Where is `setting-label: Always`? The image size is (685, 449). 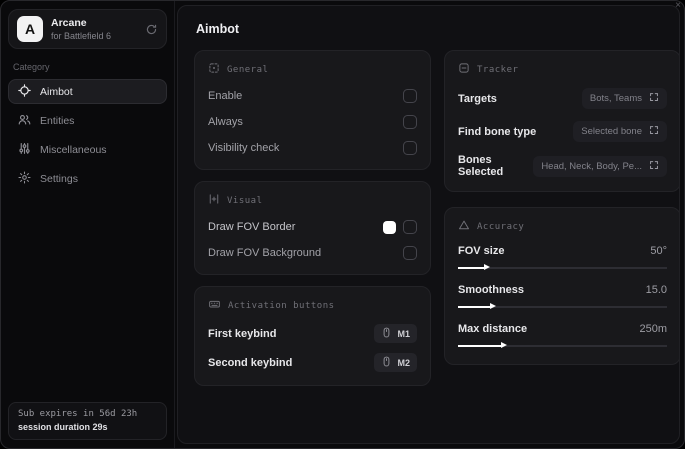 setting-label: Always is located at coordinates (225, 122).